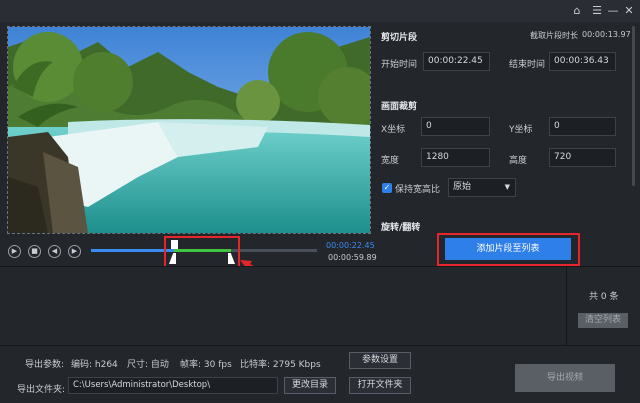 The image size is (640, 403). I want to click on x-input: 0, so click(455, 126).